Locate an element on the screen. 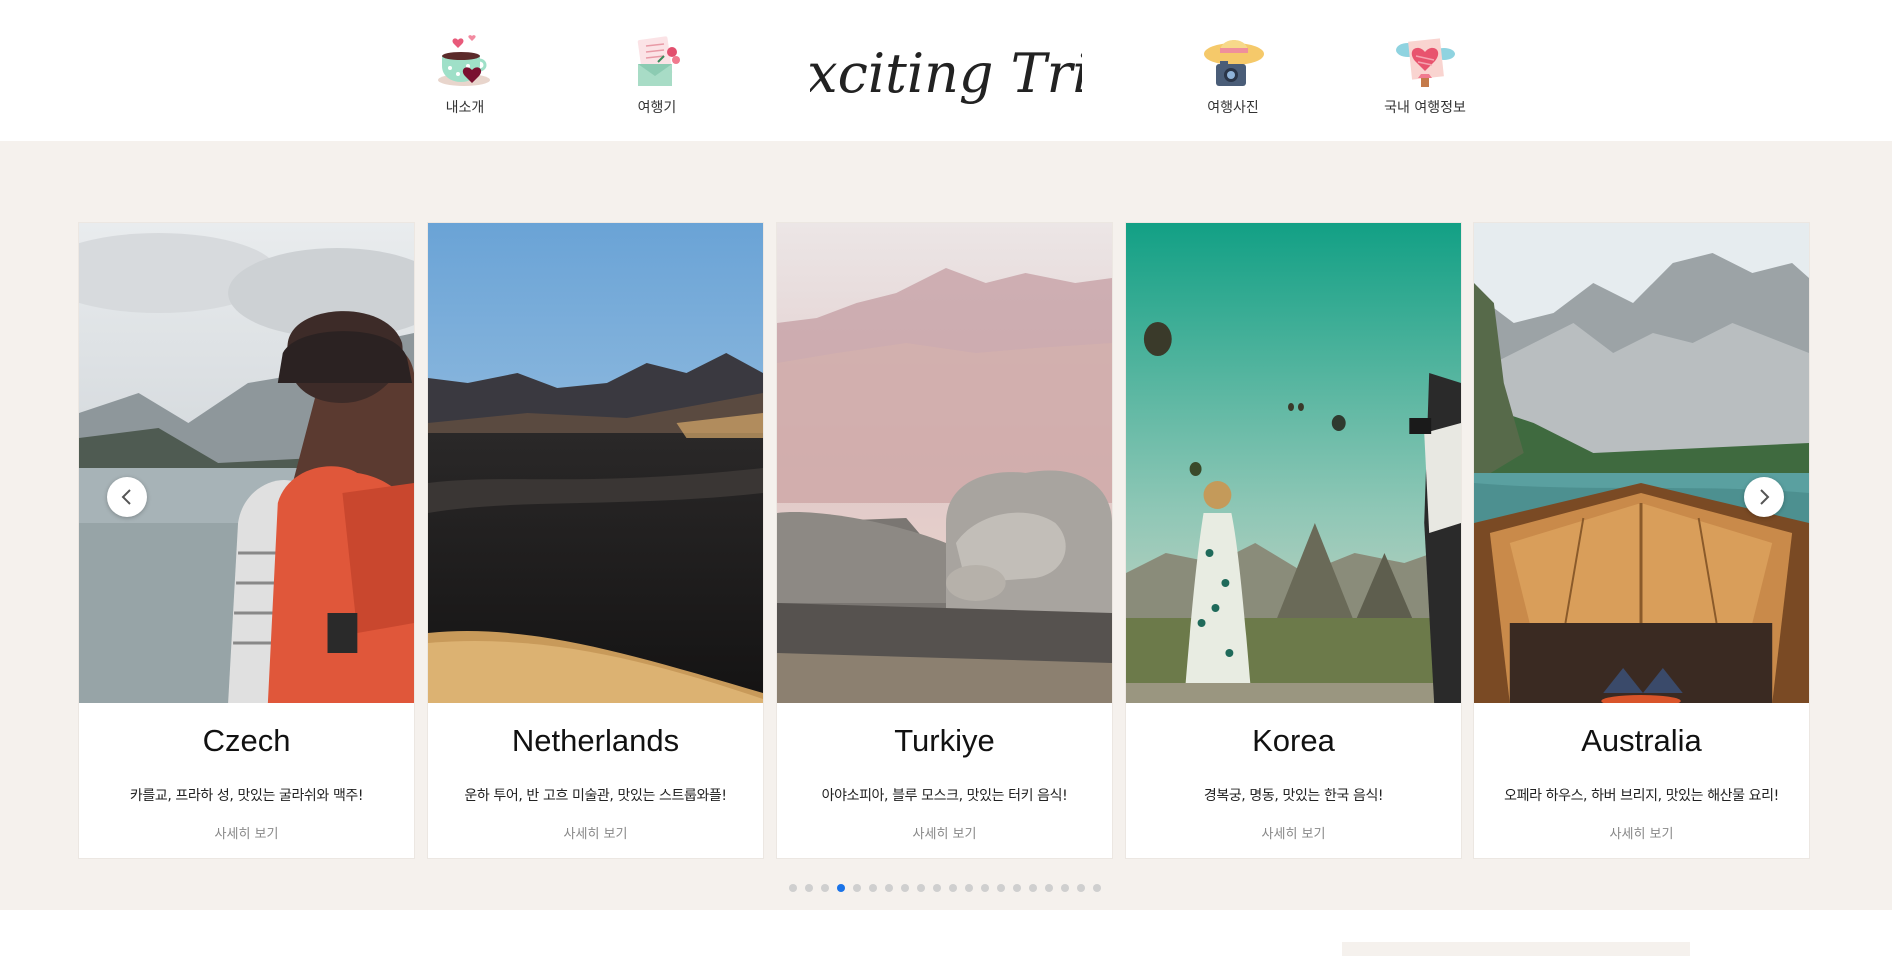 The width and height of the screenshot is (1892, 956). chevron-left-icon is located at coordinates (126, 497).